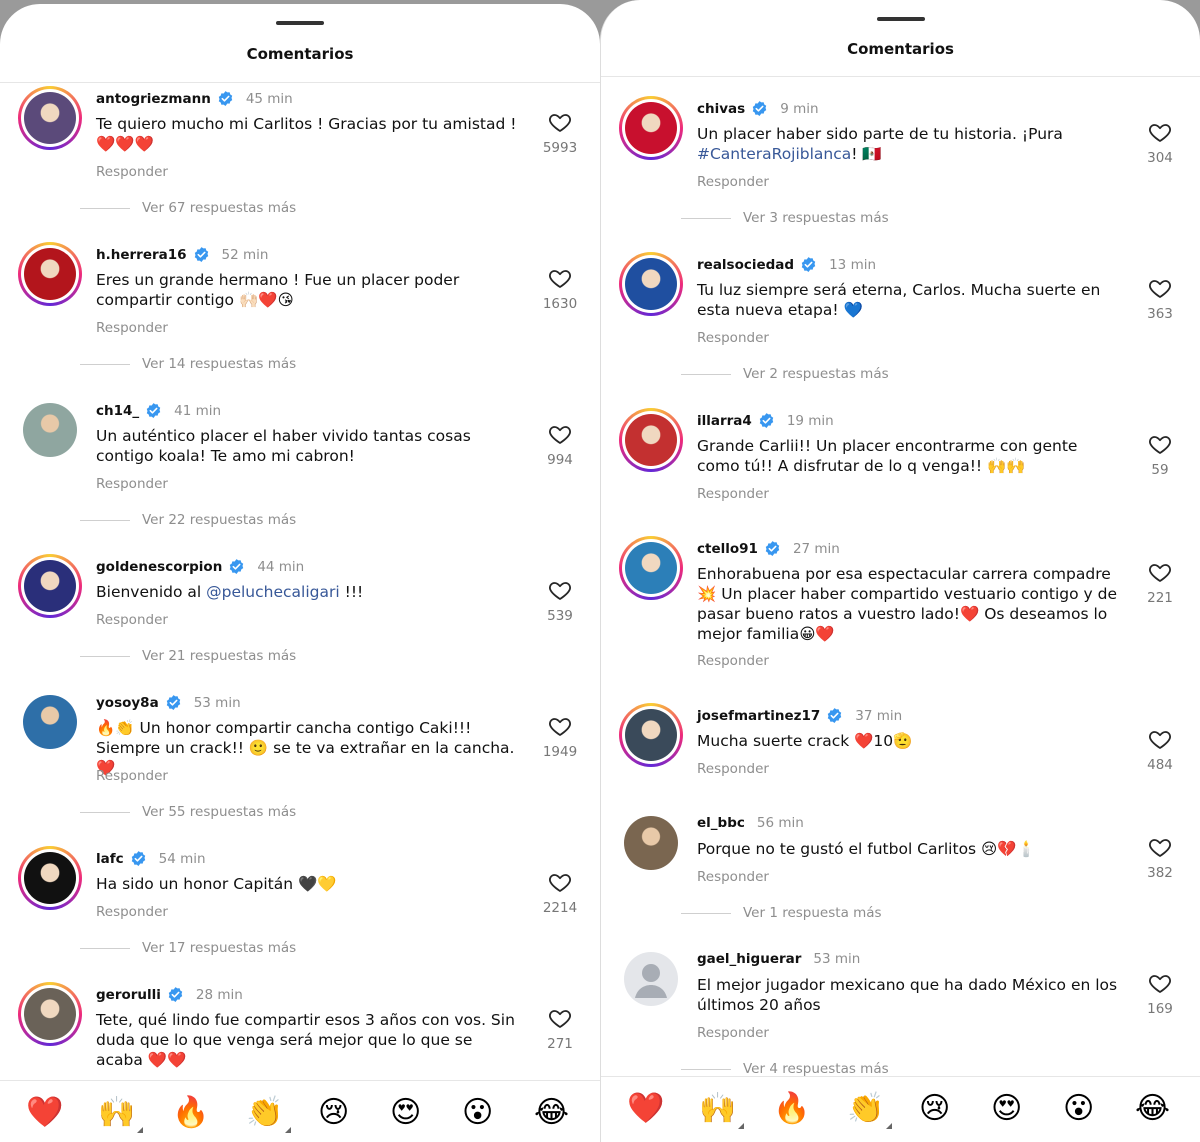 The image size is (1200, 1142). I want to click on username-link: realsociedad, so click(745, 265).